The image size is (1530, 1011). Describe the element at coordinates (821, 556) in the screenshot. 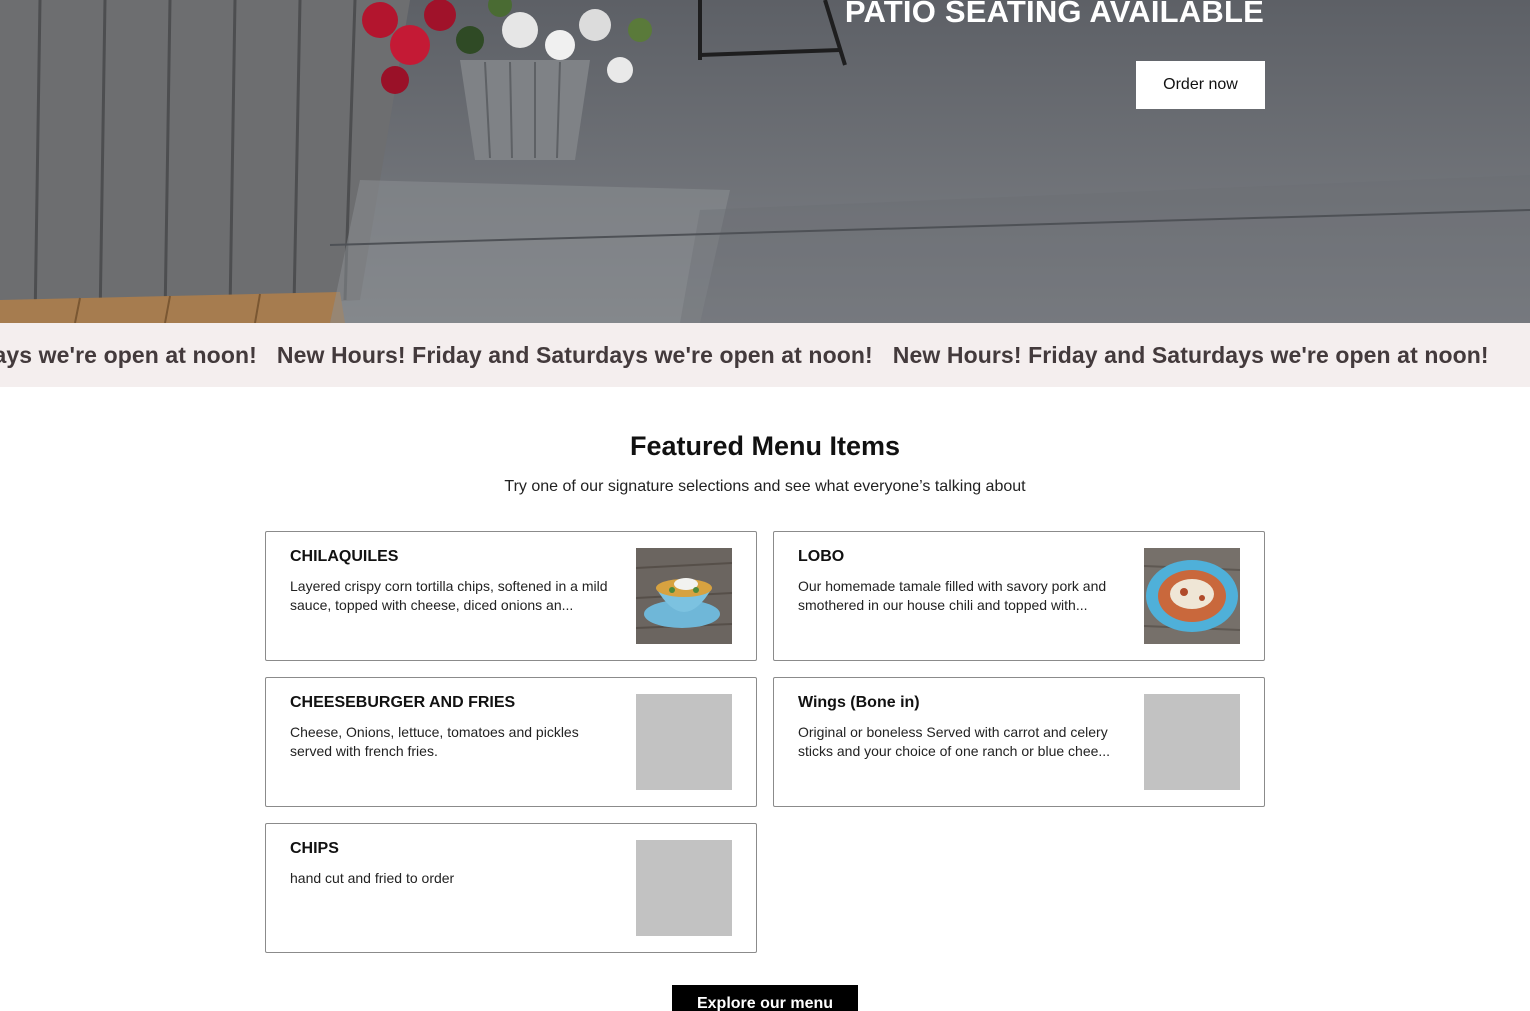

I see `menu-item-name: LOBO` at that location.